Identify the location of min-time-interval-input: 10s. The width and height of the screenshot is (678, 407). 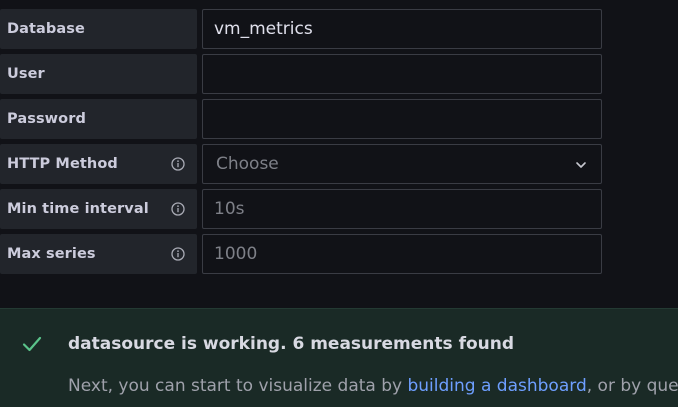
(402, 209).